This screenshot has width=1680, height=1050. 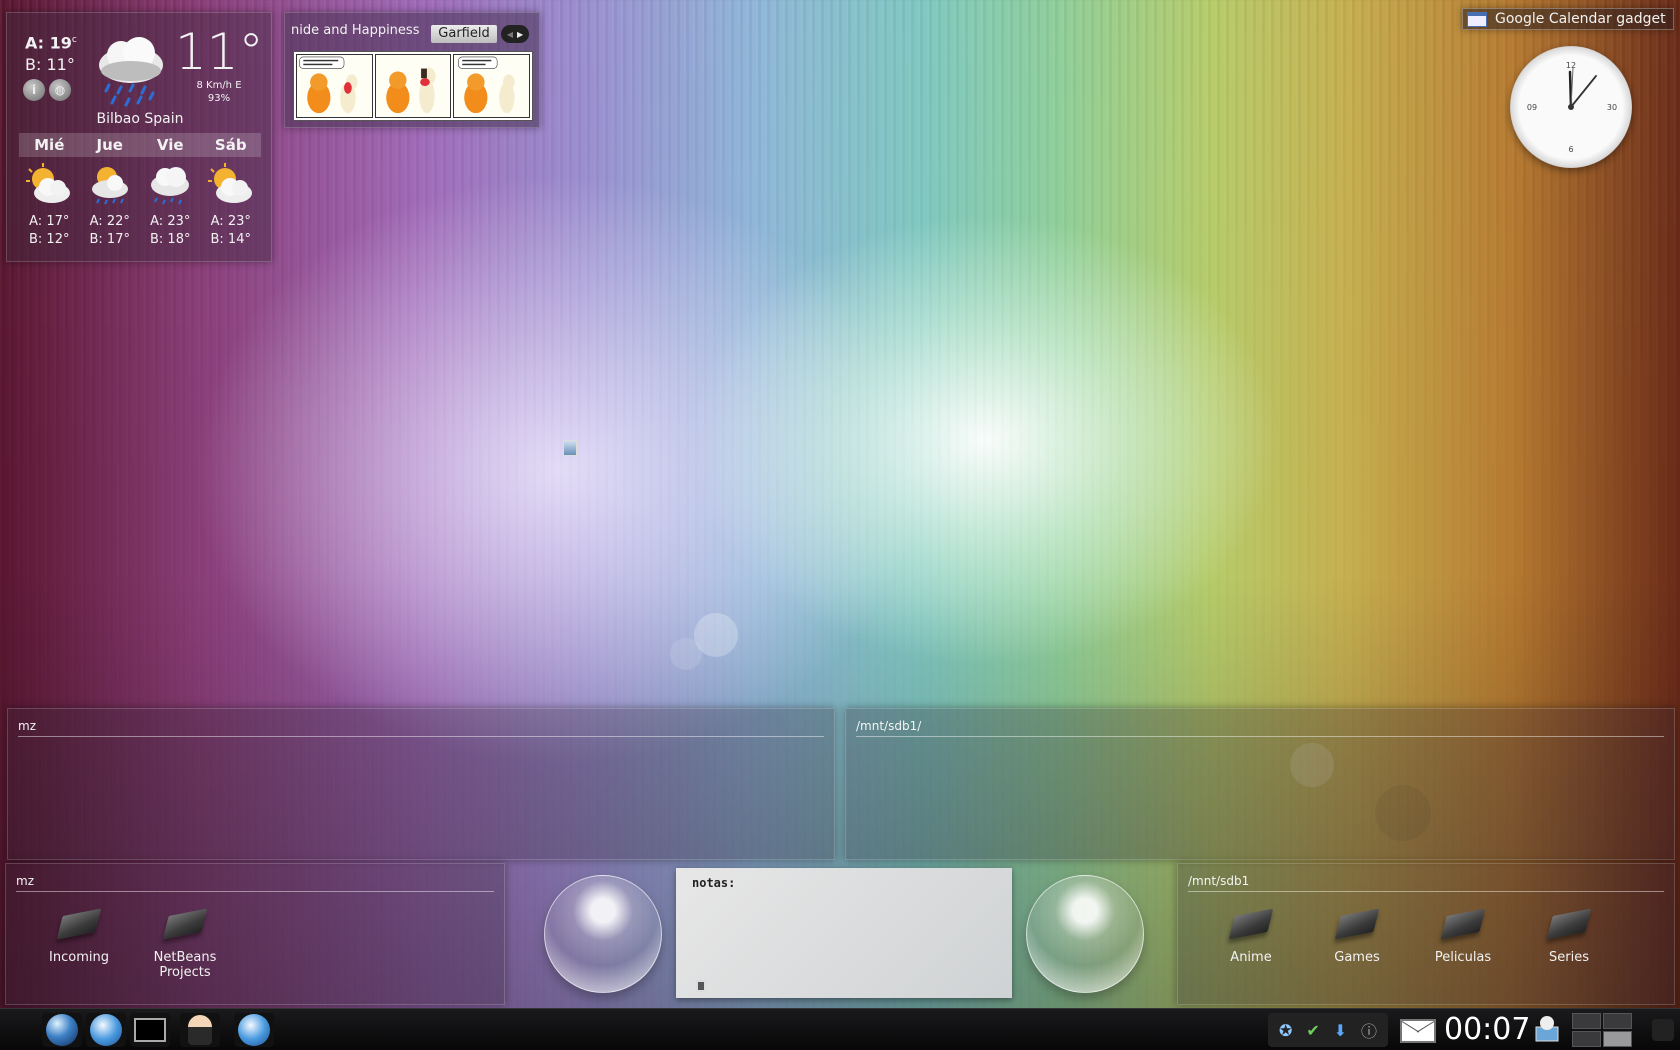 What do you see at coordinates (844, 933) in the screenshot?
I see `note-widget: notas:` at bounding box center [844, 933].